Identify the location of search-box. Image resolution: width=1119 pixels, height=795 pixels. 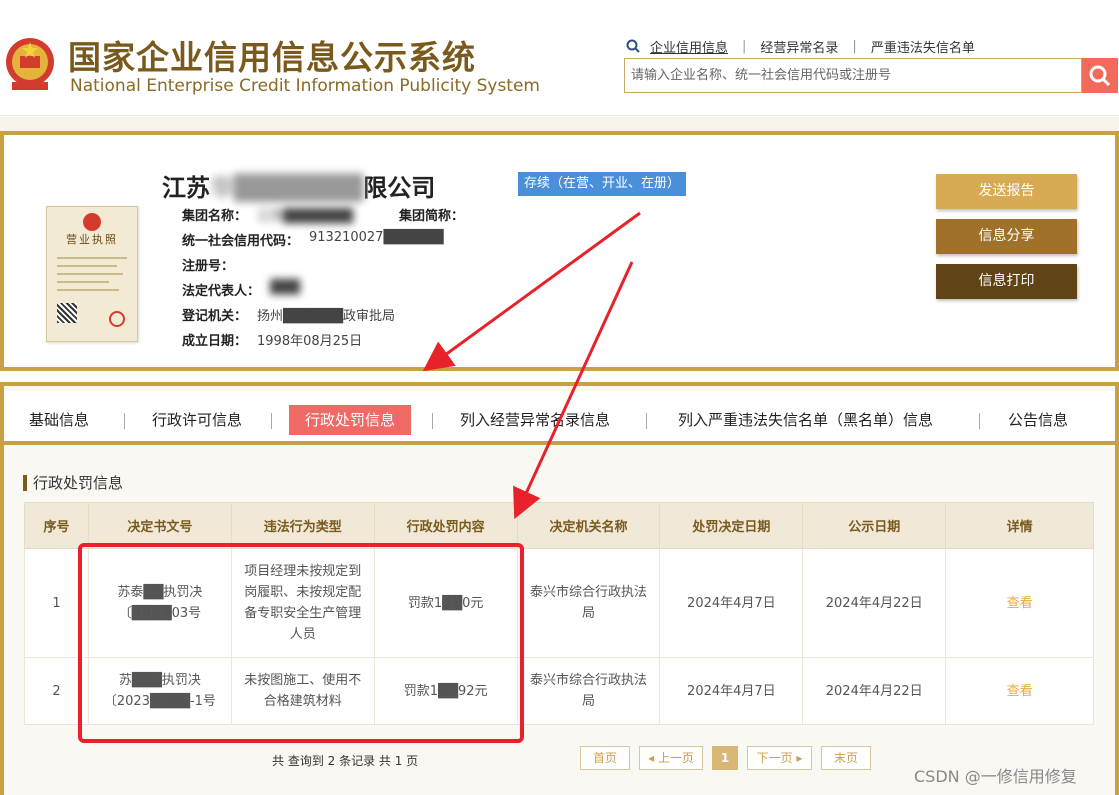
(853, 75).